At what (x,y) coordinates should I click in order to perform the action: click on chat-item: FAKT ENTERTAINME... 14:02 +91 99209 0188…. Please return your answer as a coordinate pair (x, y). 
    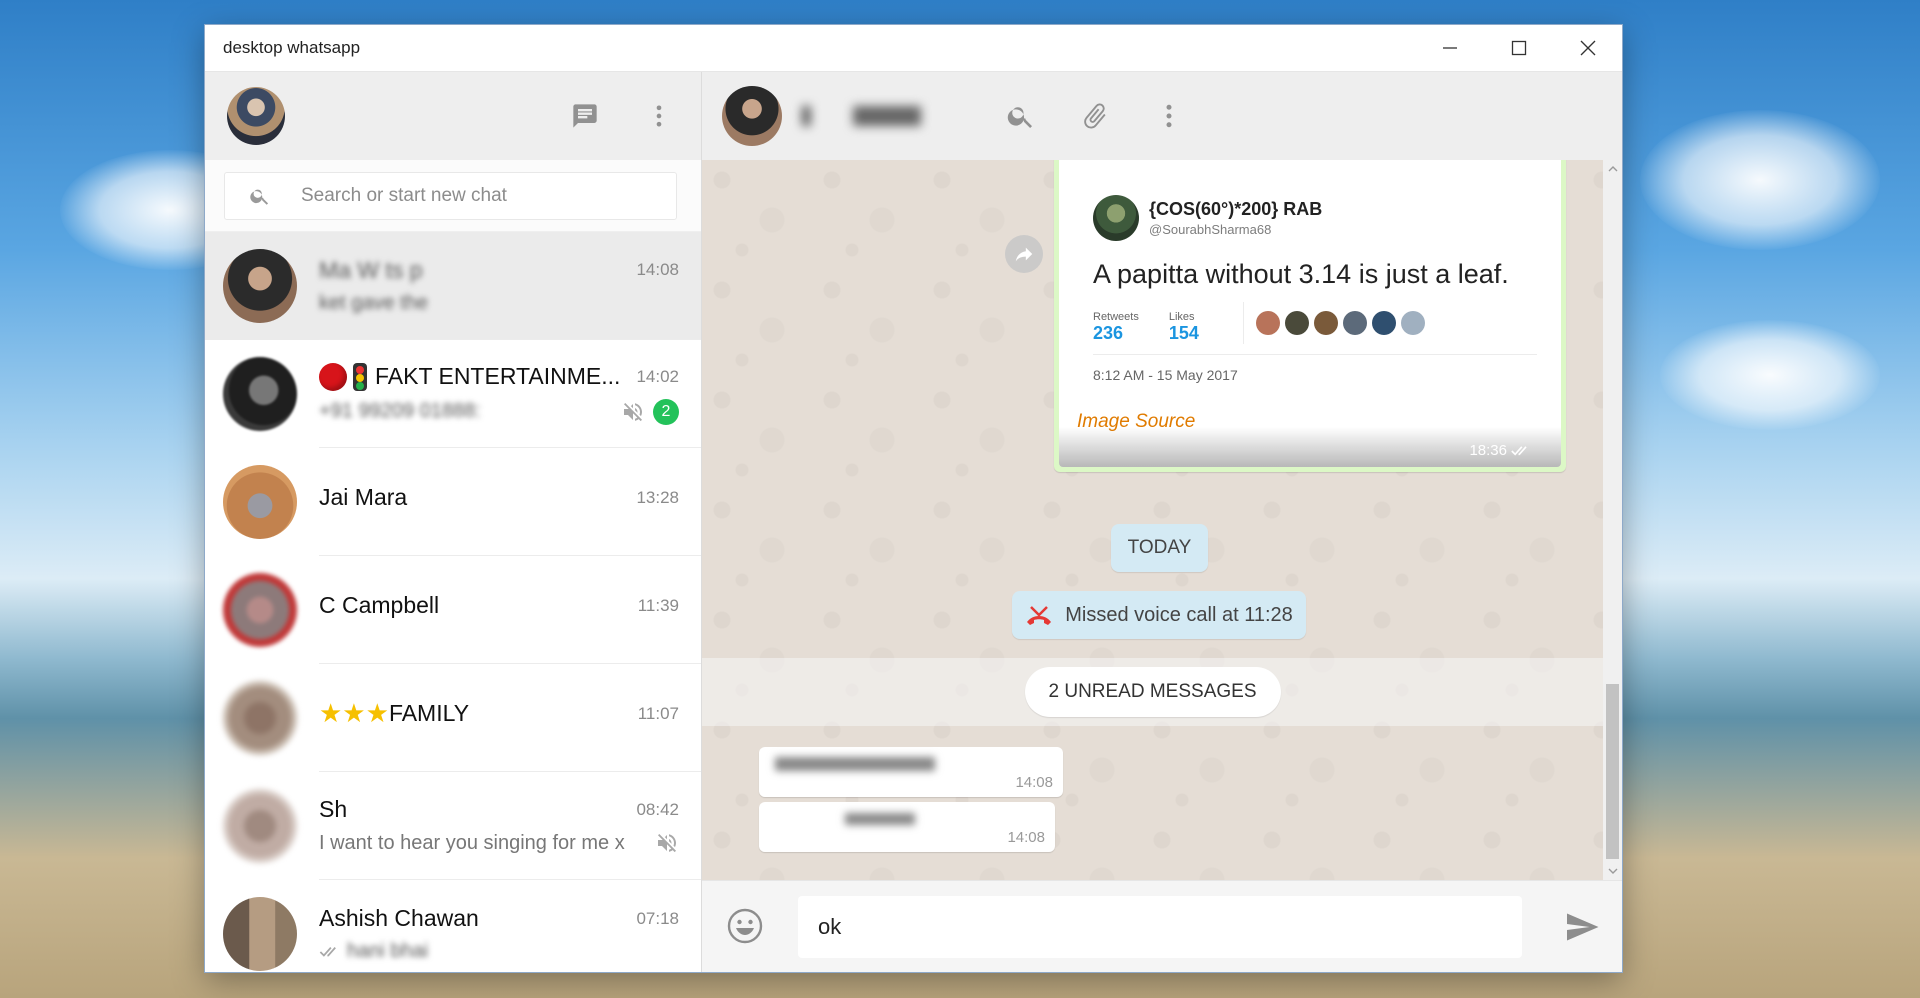
    Looking at the image, I should click on (453, 394).